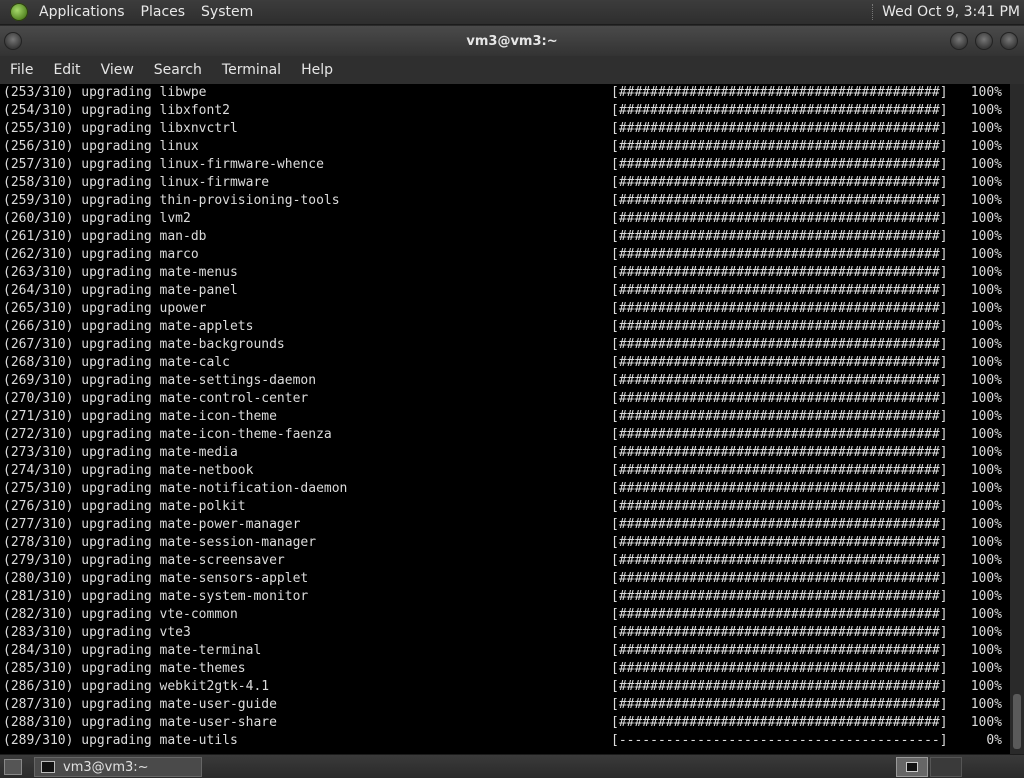 Image resolution: width=1024 pixels, height=778 pixels. I want to click on upgrade-message: (258/310) upgrading linux-firmware, so click(136, 182).